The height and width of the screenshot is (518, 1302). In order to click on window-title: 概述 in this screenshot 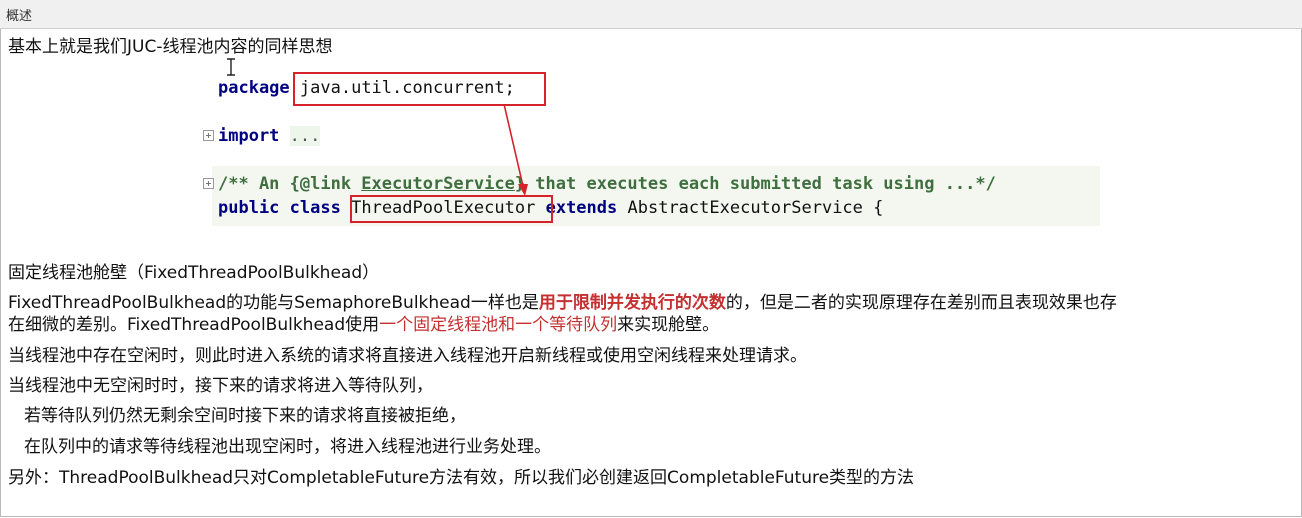, I will do `click(19, 16)`.